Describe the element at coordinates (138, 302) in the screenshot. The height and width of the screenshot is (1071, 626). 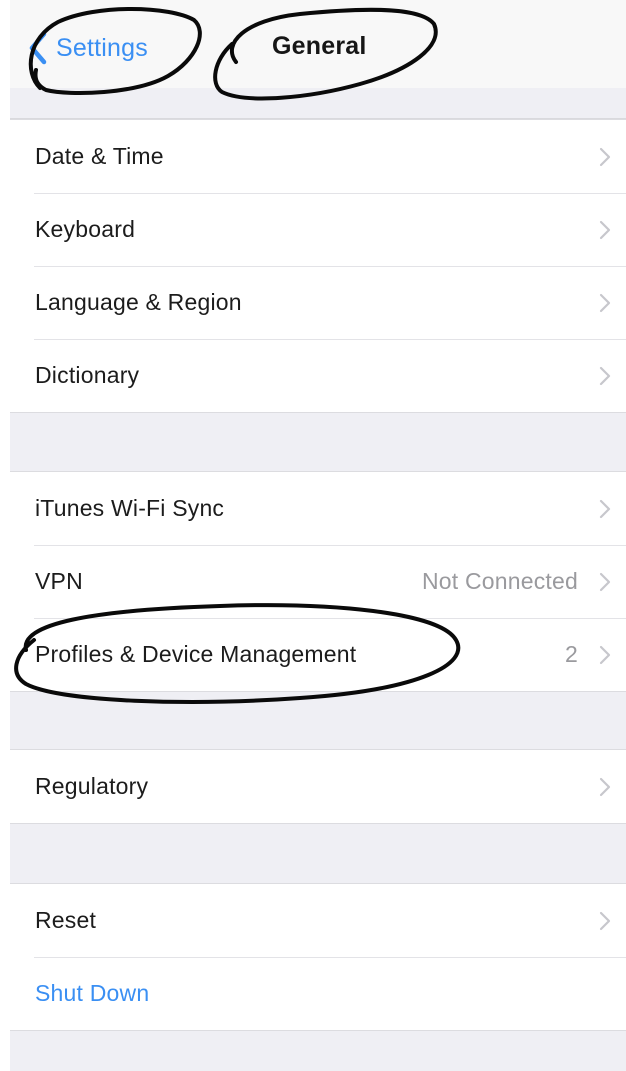
I see `row-label: Language & Region` at that location.